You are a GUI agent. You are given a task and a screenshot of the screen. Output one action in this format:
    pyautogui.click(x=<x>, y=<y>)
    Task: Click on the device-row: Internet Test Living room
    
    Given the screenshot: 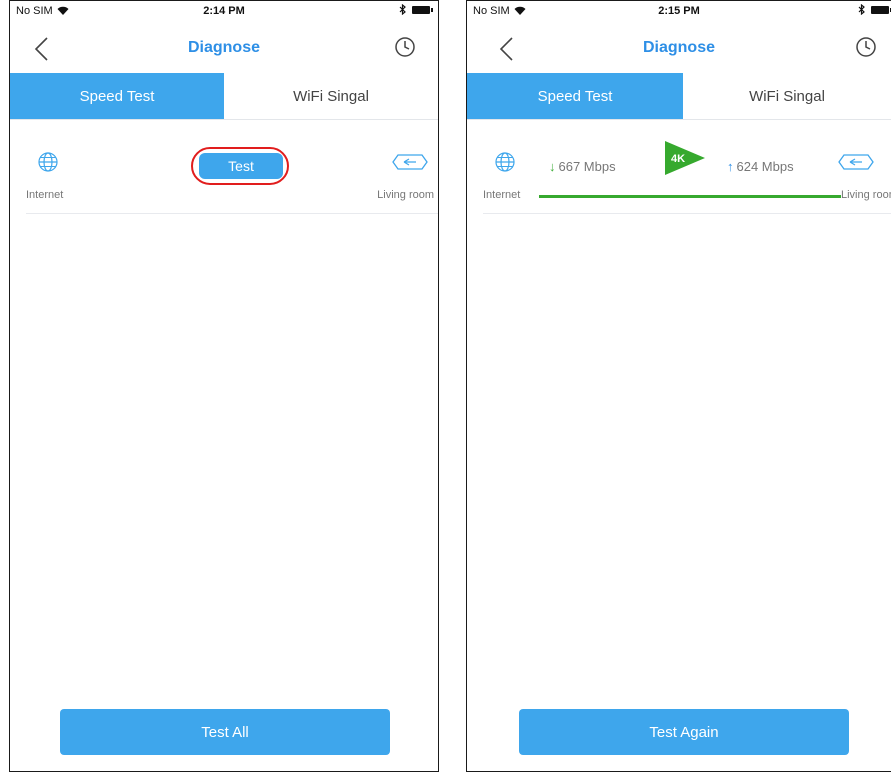 What is the action you would take?
    pyautogui.click(x=232, y=166)
    